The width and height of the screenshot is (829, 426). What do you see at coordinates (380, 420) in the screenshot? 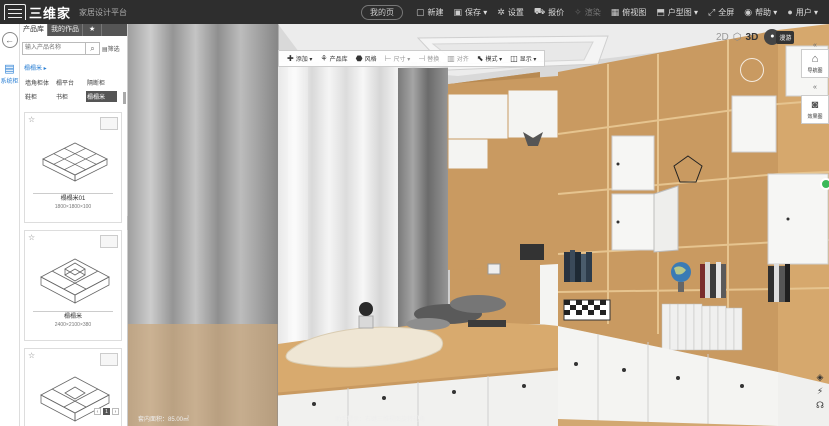
I see `assistant-hint: 助手提示：右键三维视图旋转视角` at bounding box center [380, 420].